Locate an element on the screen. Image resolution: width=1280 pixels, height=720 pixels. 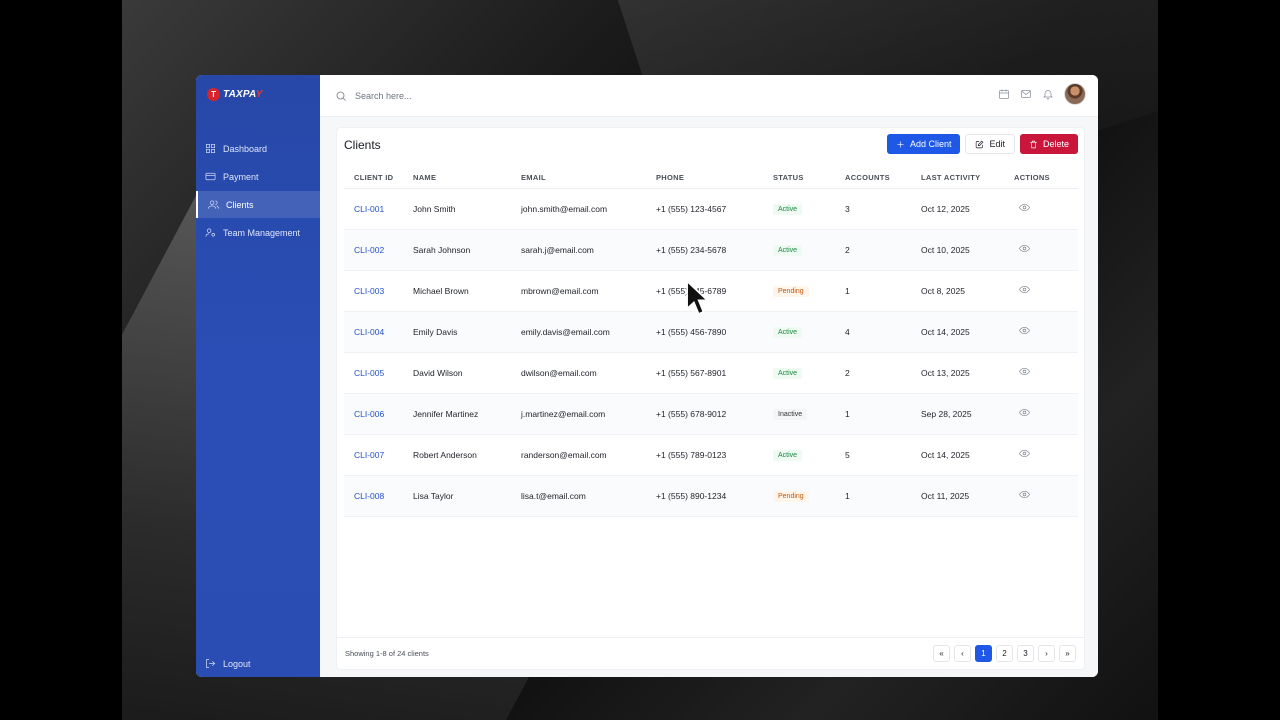
last-activity: Oct 10, 2025 is located at coordinates (967, 250).